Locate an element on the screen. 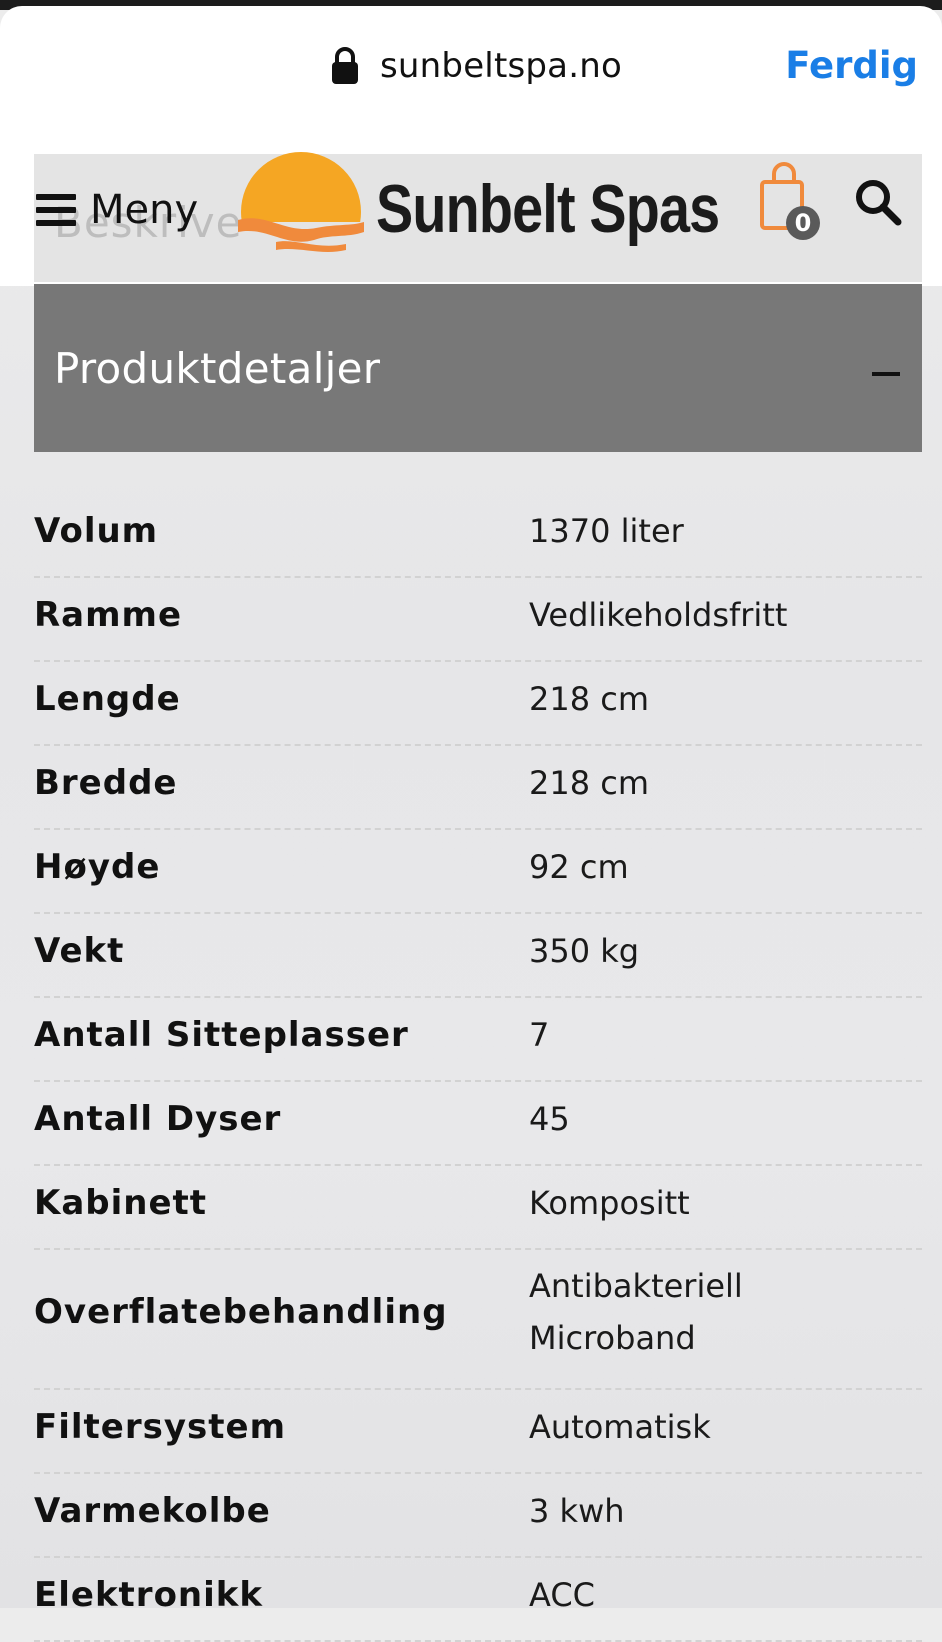 The height and width of the screenshot is (1642, 942). spec-label: Antall Dyser is located at coordinates (158, 1119).